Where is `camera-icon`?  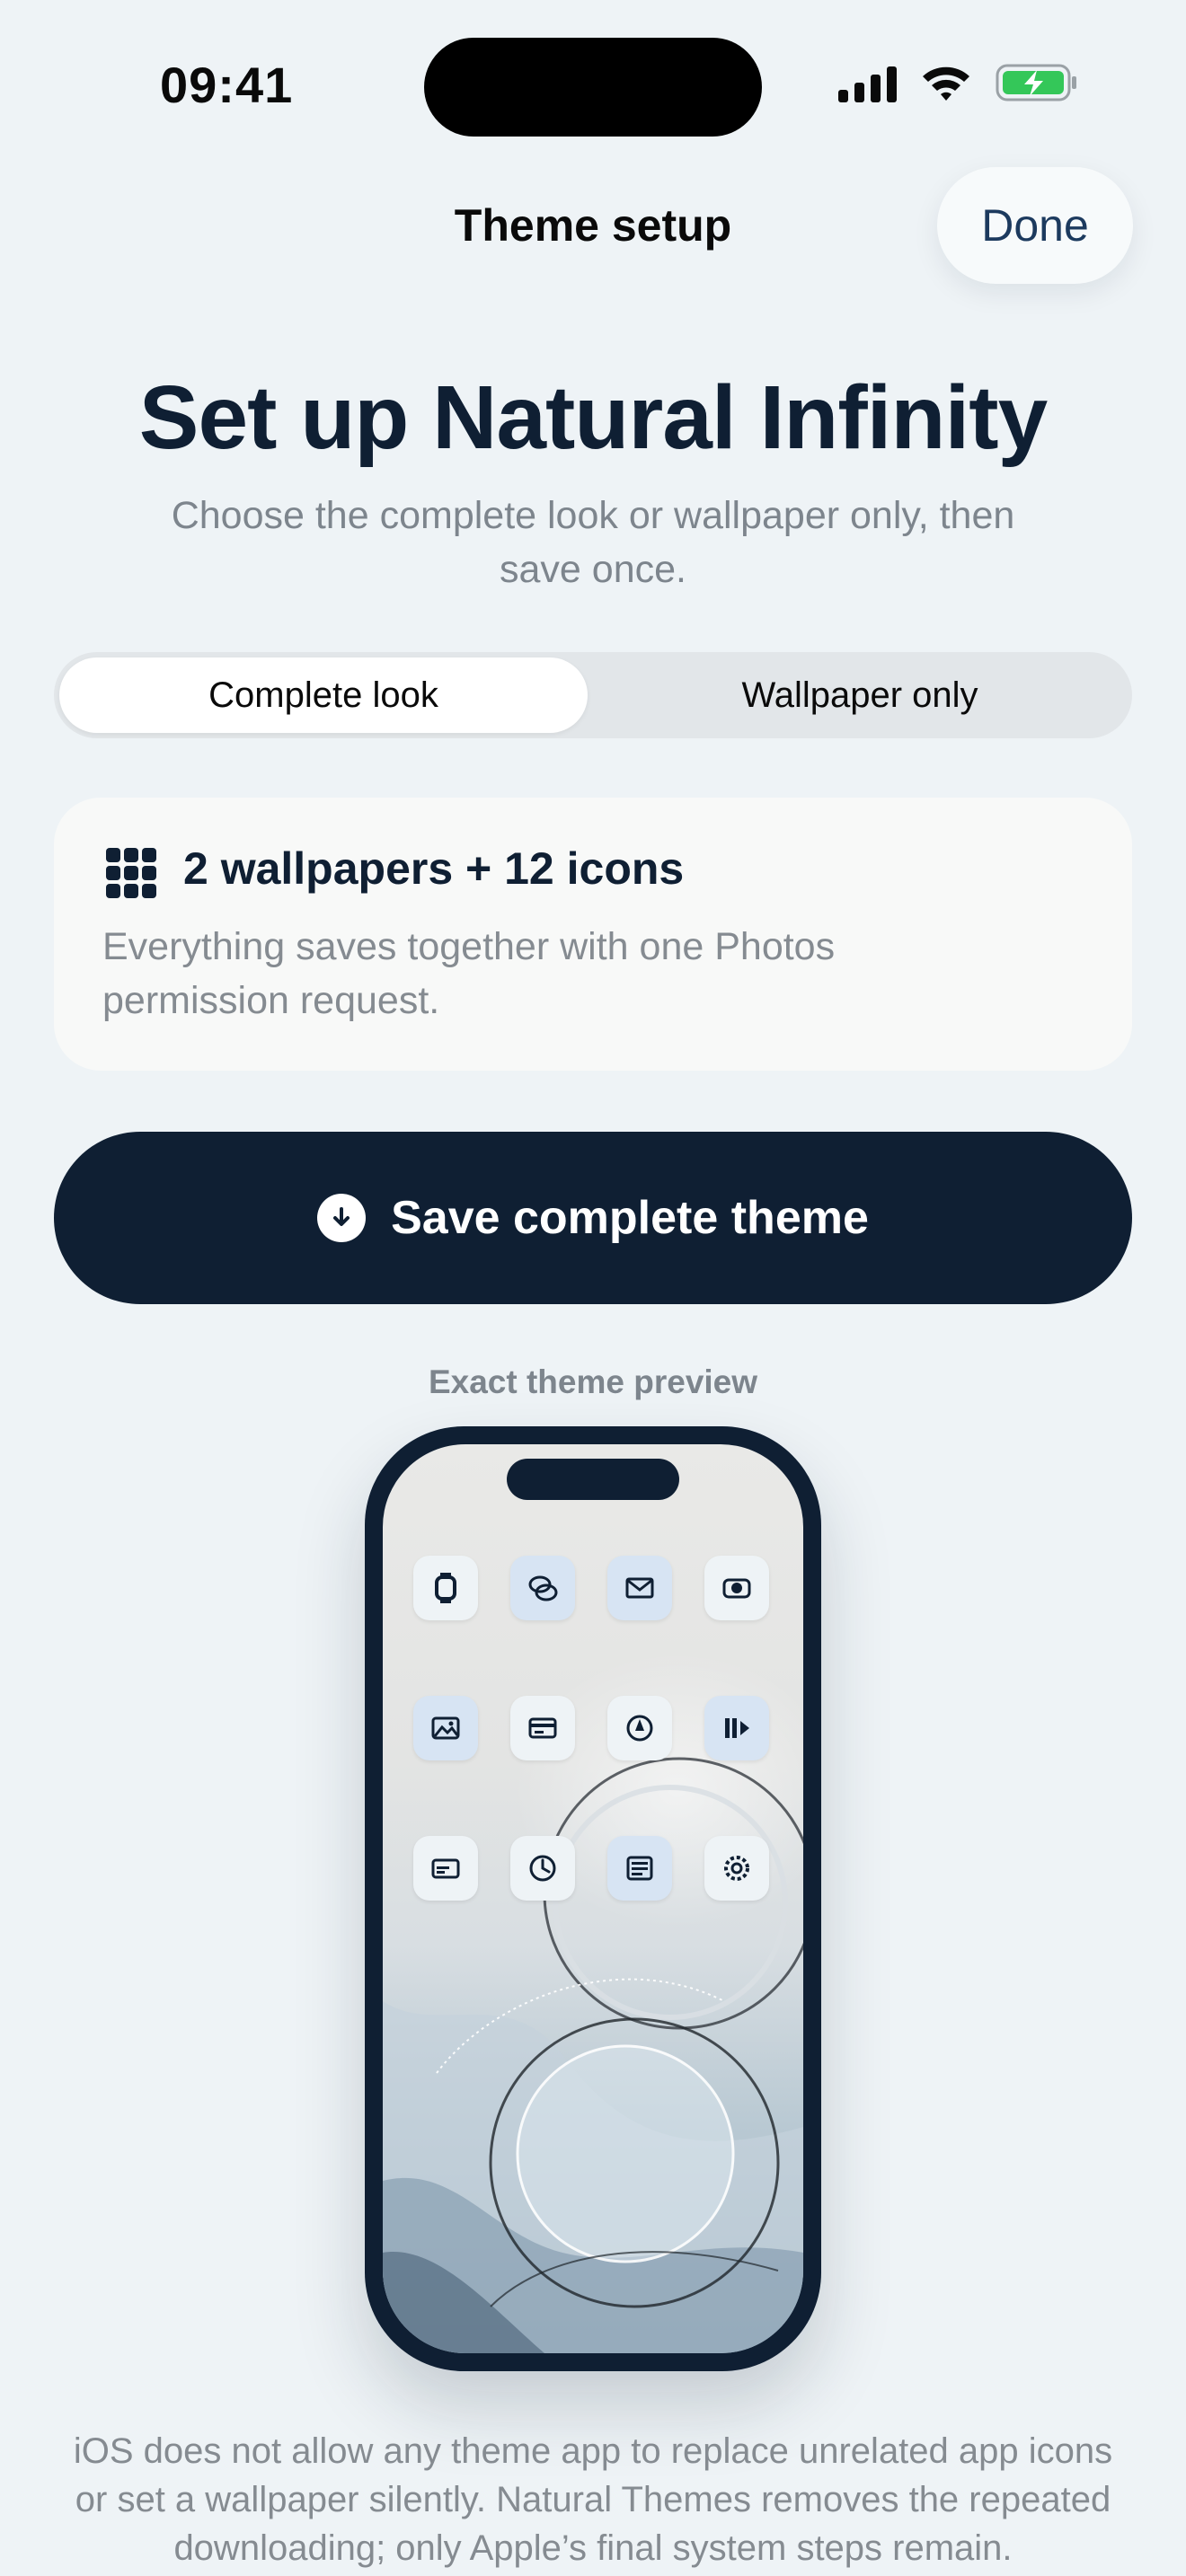 camera-icon is located at coordinates (736, 1588).